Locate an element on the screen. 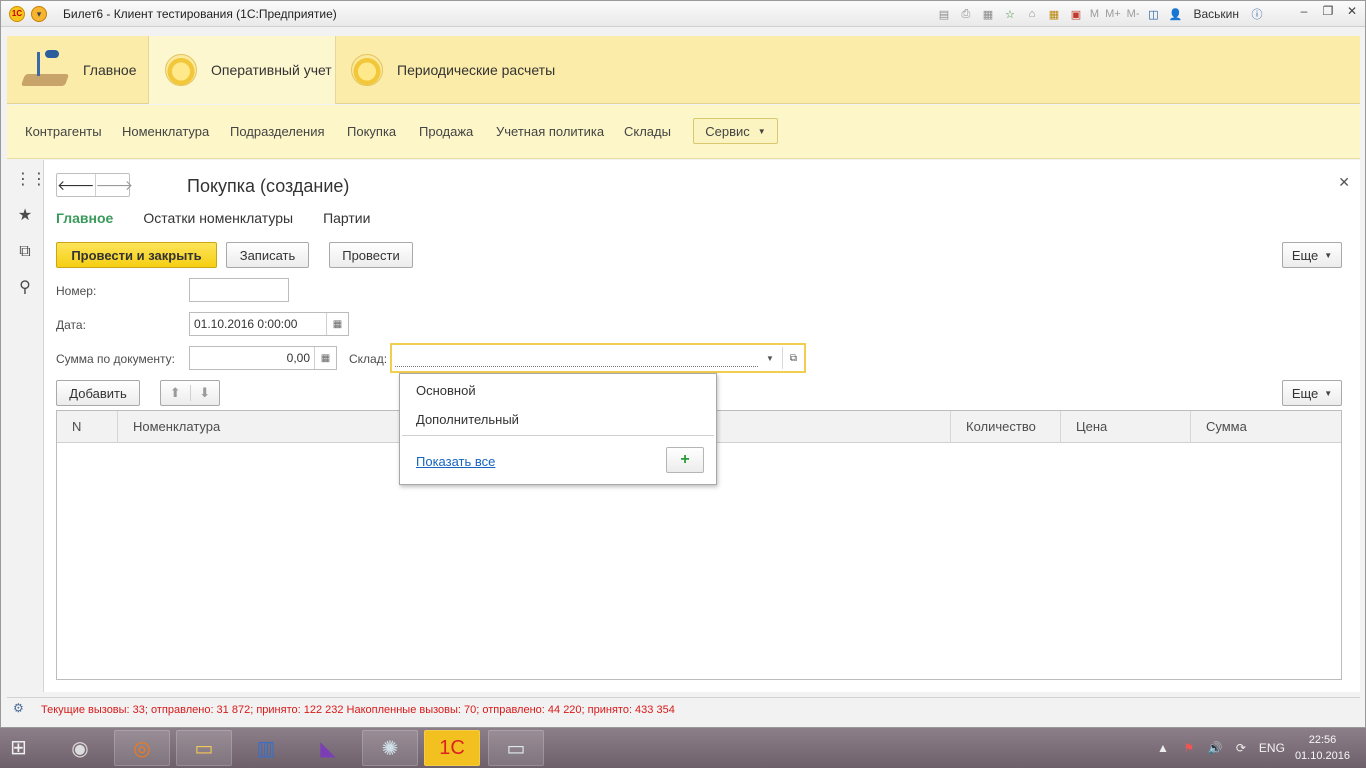 The width and height of the screenshot is (1366, 768). remote-desktop-icon: ▭ is located at coordinates (516, 748).